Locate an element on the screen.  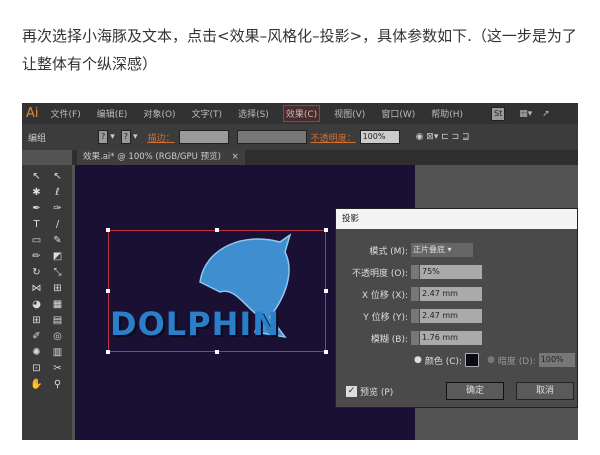
opacity-input: 100% is located at coordinates (379, 137).